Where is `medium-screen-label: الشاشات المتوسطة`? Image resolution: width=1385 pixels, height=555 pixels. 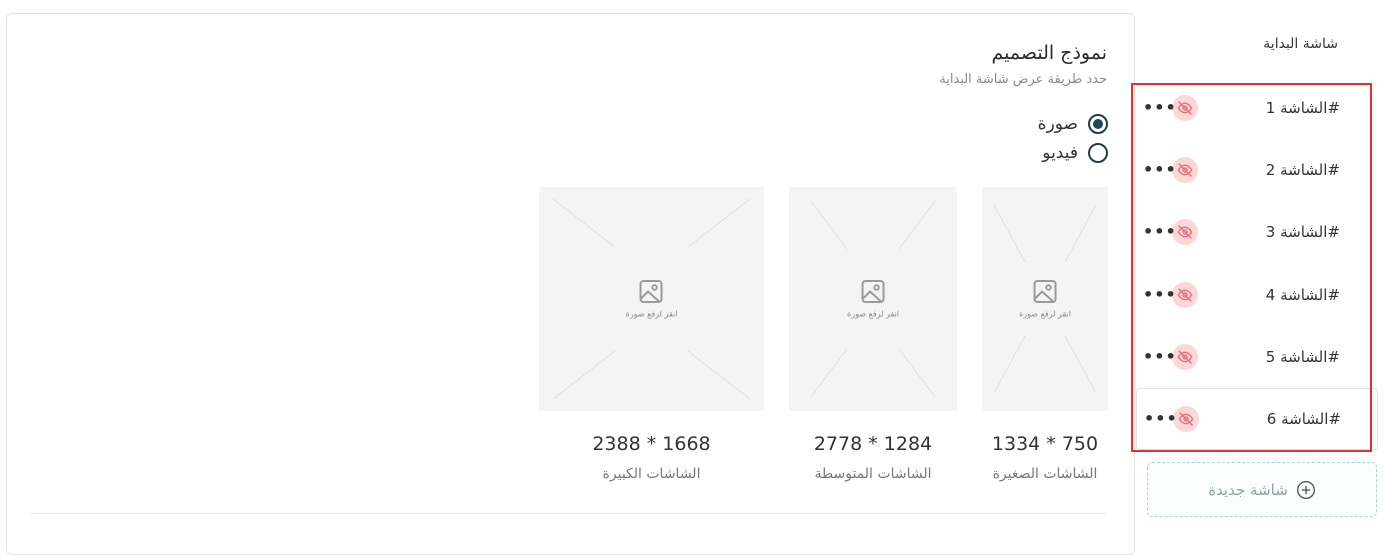 medium-screen-label: الشاشات المتوسطة is located at coordinates (873, 474).